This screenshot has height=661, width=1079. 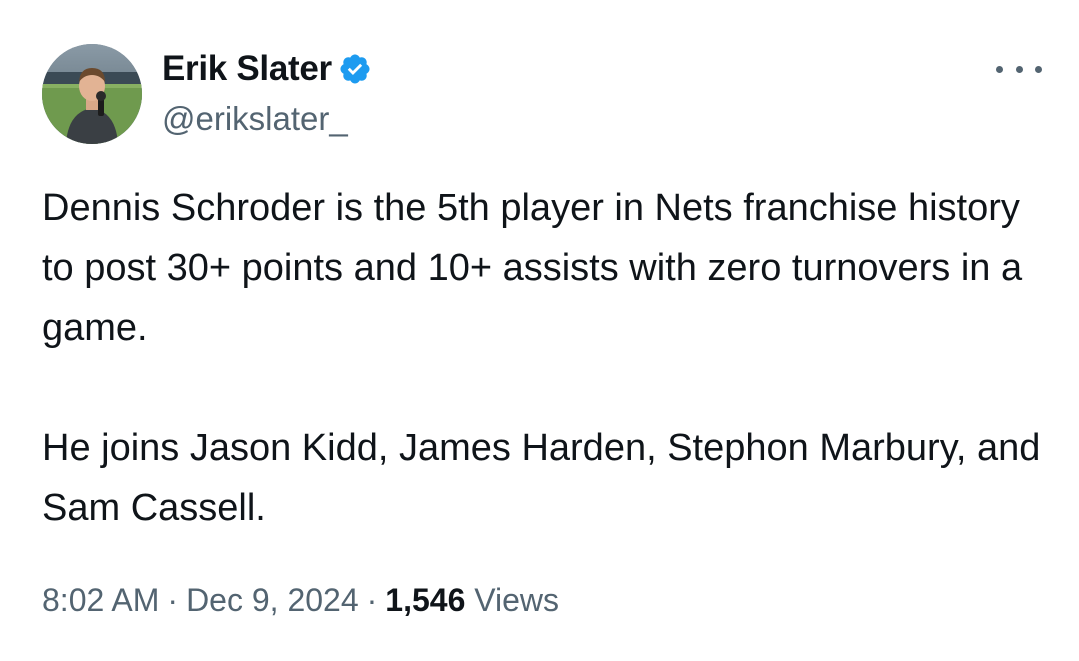 I want to click on author-handle: @erikslater_, so click(x=255, y=119).